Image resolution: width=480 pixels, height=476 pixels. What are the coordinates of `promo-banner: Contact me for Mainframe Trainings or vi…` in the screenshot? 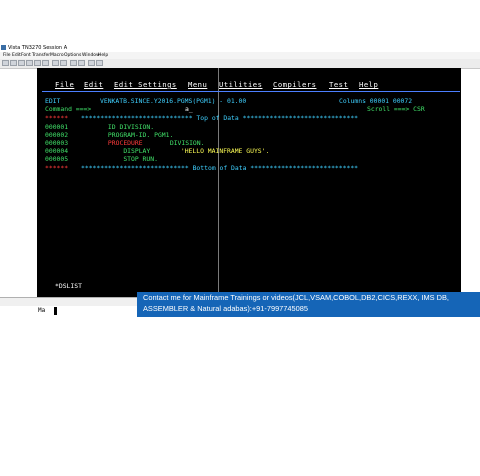 It's located at (308, 304).